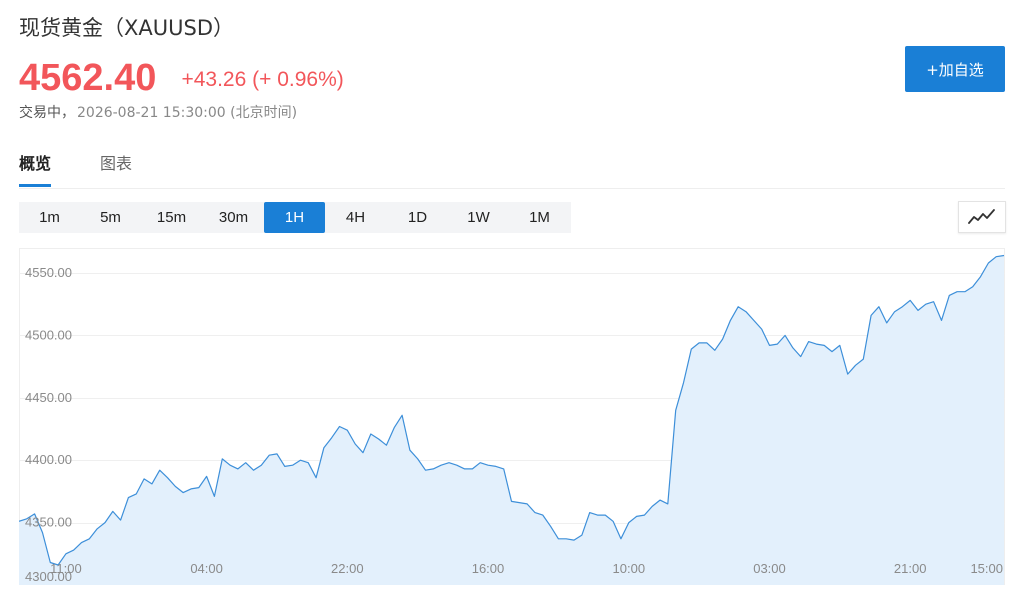 The image size is (1024, 599). Describe the element at coordinates (347, 568) in the screenshot. I see `x-tick-label: 22:00` at that location.